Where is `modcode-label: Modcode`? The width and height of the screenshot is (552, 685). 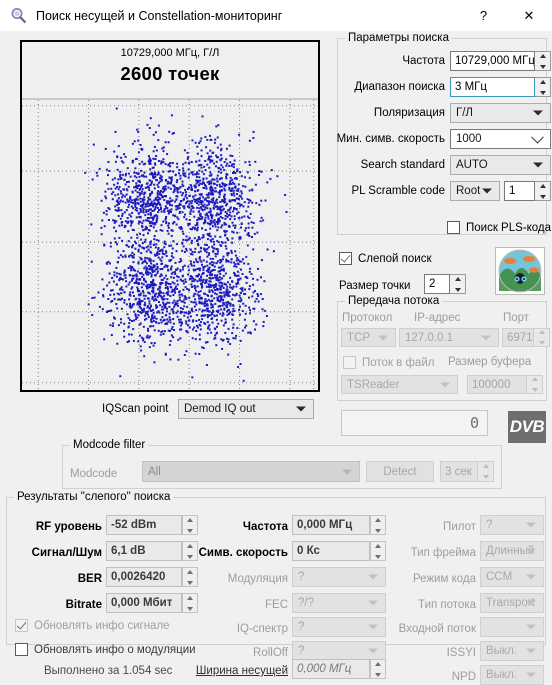
modcode-label: Modcode is located at coordinates (94, 474).